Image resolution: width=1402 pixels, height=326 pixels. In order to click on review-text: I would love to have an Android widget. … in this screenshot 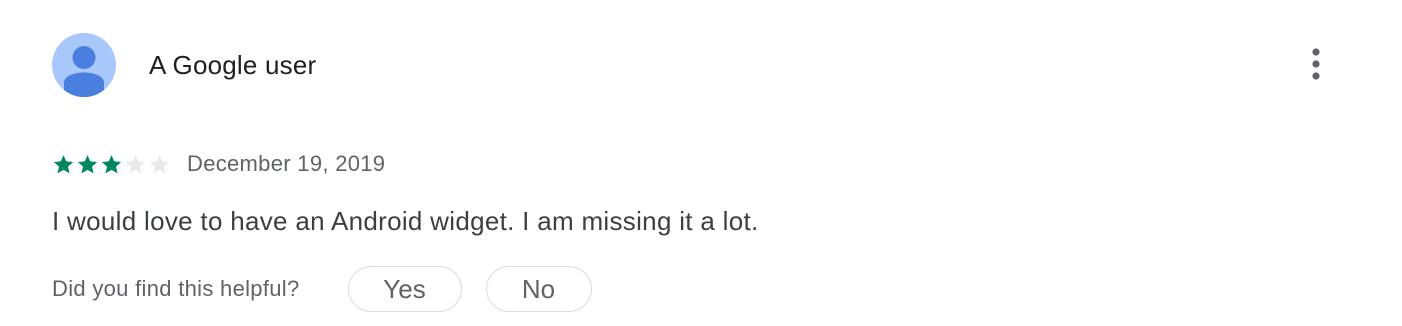, I will do `click(405, 221)`.